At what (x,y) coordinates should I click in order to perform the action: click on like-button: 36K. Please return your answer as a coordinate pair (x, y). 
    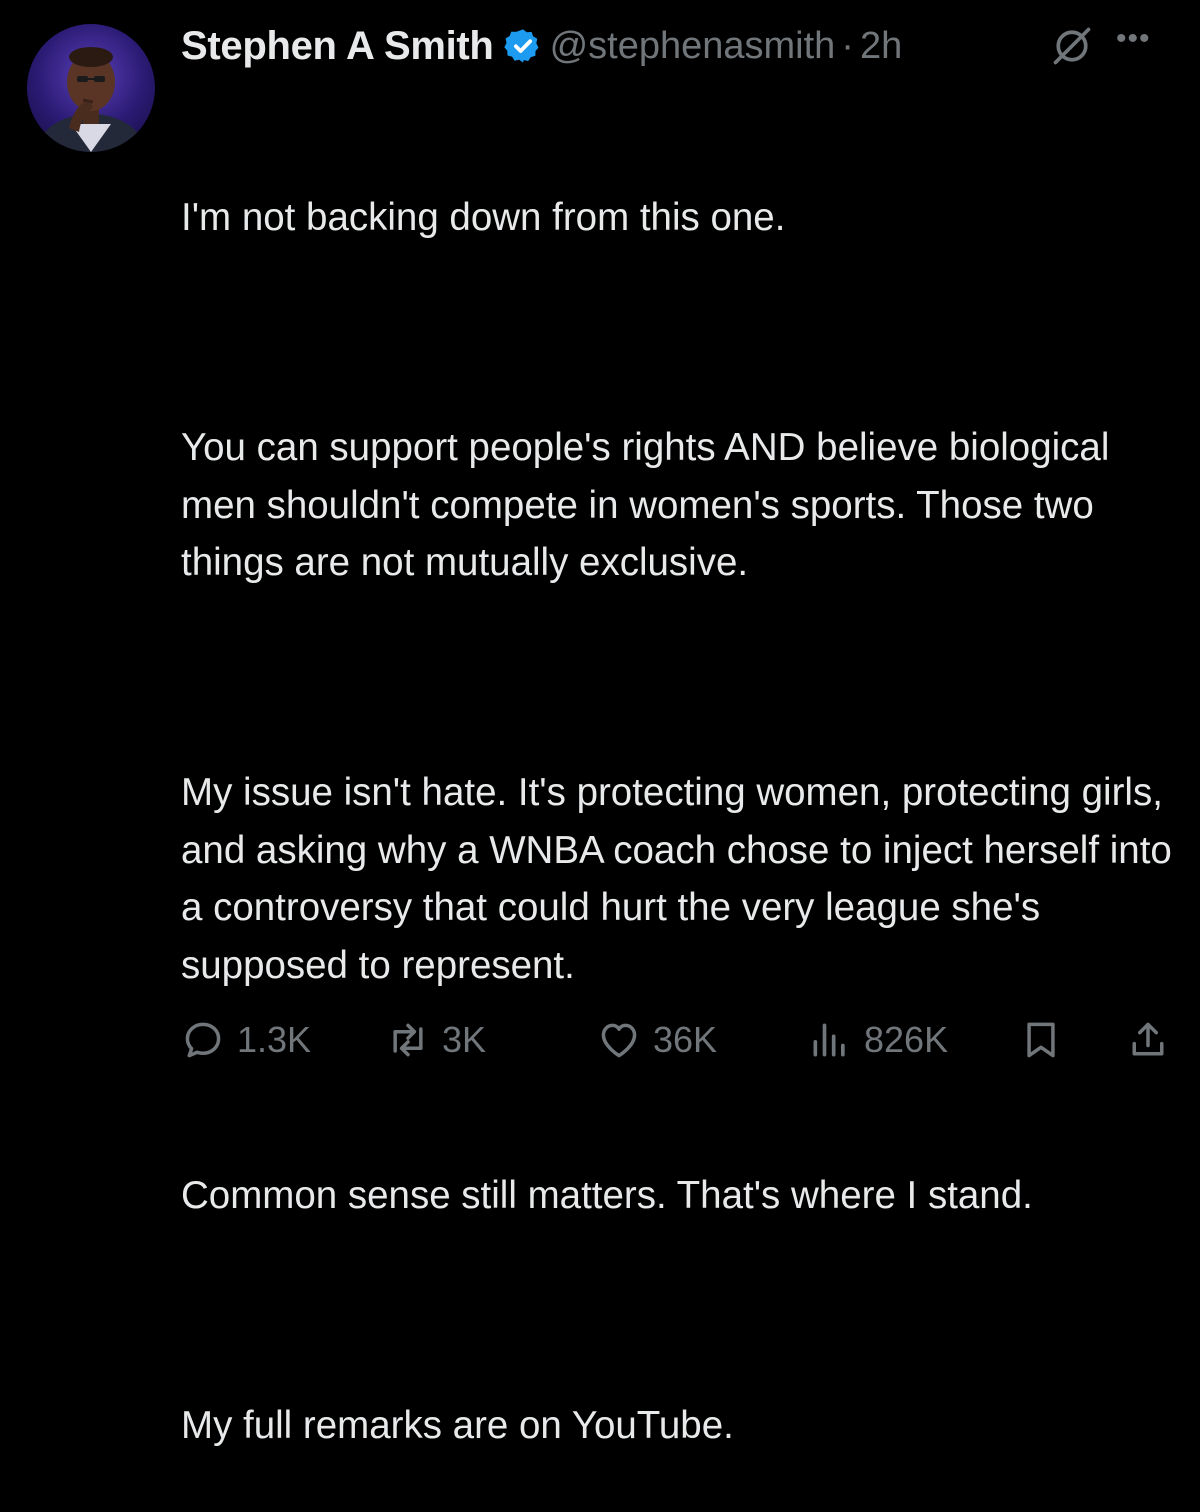
    Looking at the image, I should click on (657, 1040).